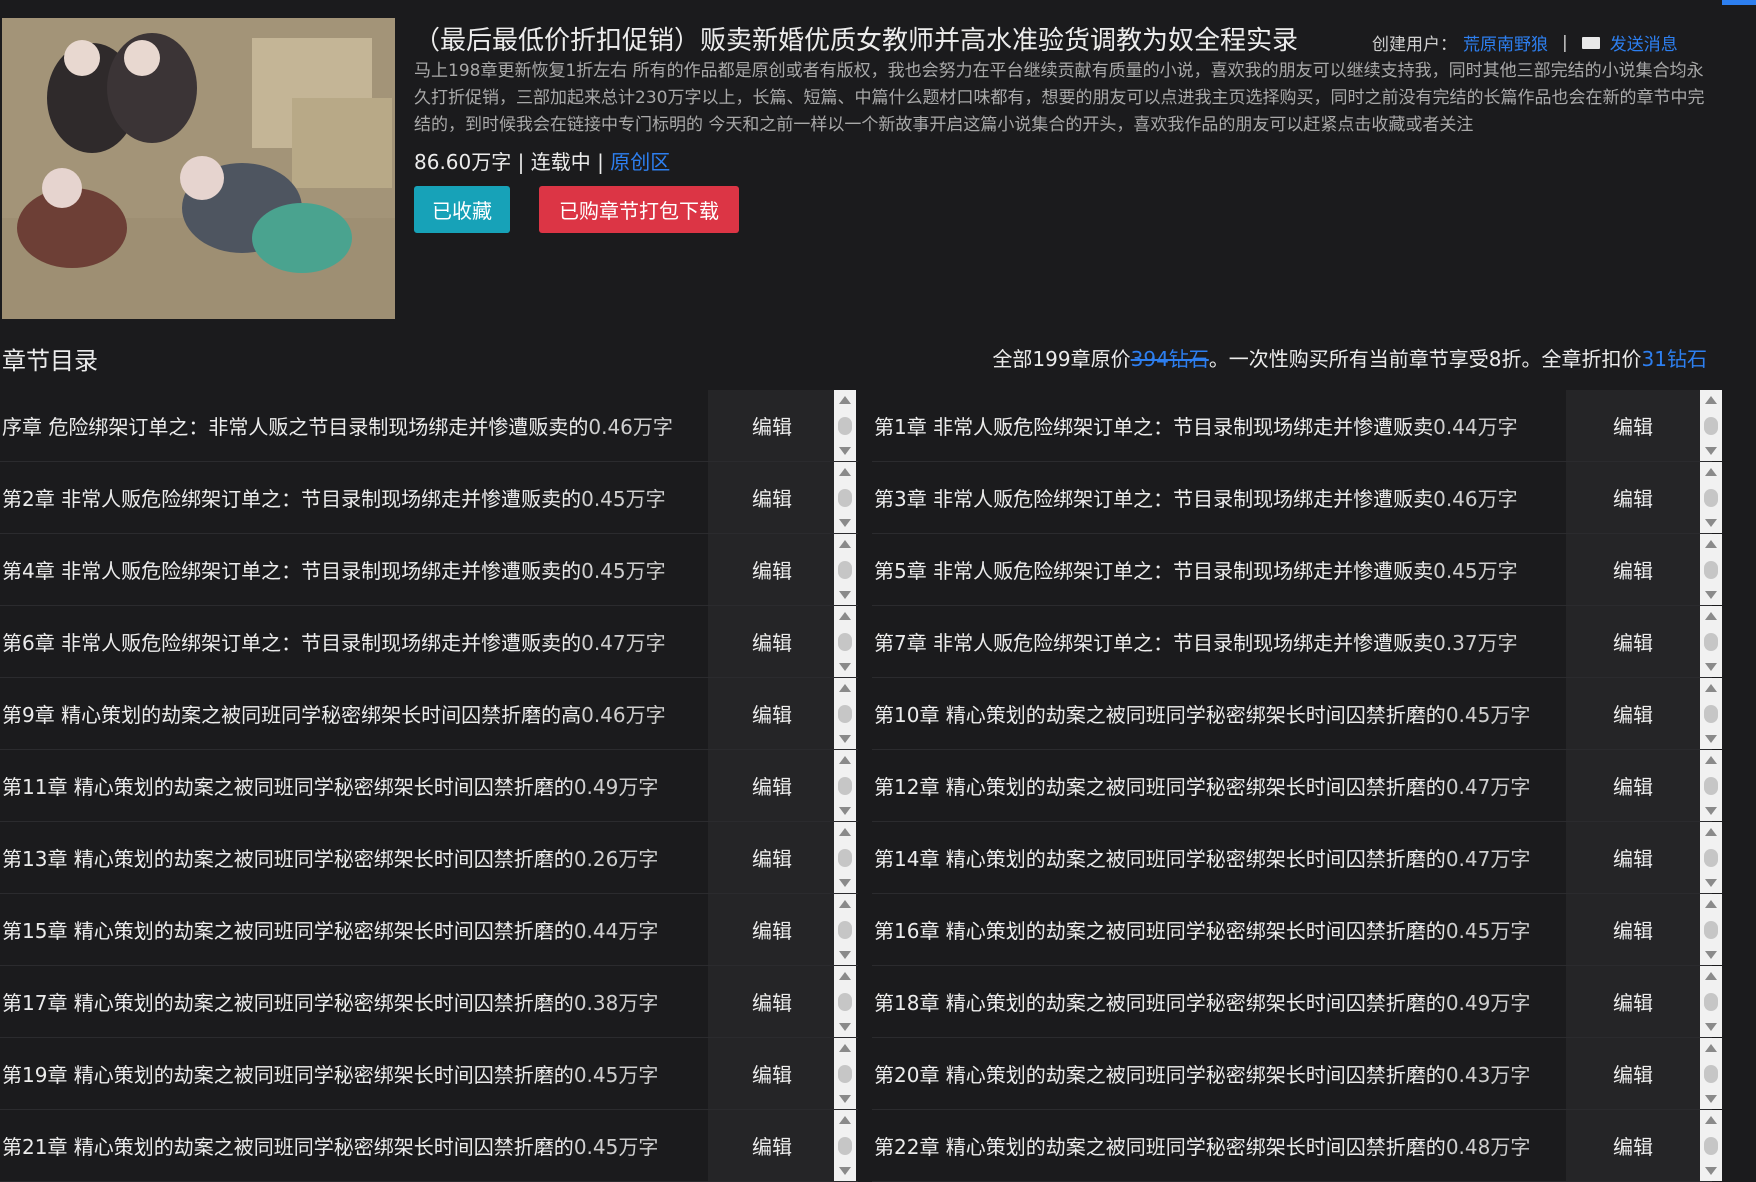 The height and width of the screenshot is (1182, 1756). I want to click on favorited-button: 已收藏, so click(462, 209).